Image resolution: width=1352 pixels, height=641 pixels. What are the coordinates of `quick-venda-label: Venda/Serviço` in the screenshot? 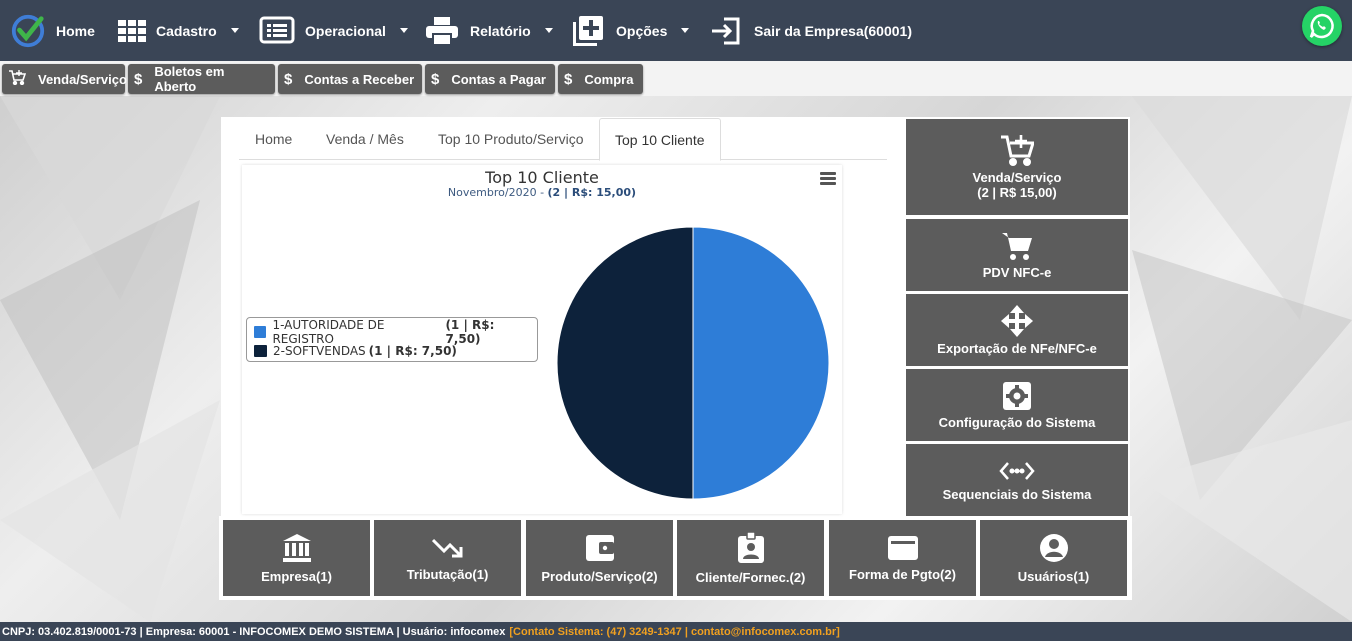 It's located at (82, 79).